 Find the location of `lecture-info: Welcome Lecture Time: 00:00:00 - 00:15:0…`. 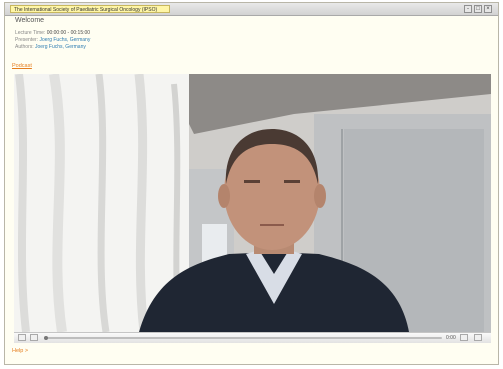

lecture-info: Welcome Lecture Time: 00:00:00 - 00:15:0… is located at coordinates (253, 34).